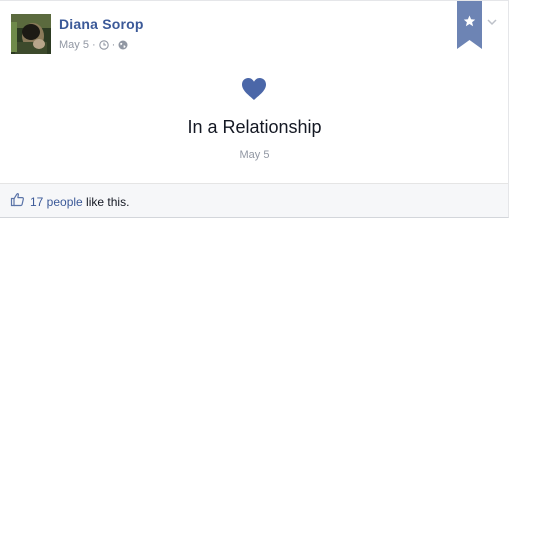 The image size is (559, 559). I want to click on chevron-down-icon, so click(492, 22).